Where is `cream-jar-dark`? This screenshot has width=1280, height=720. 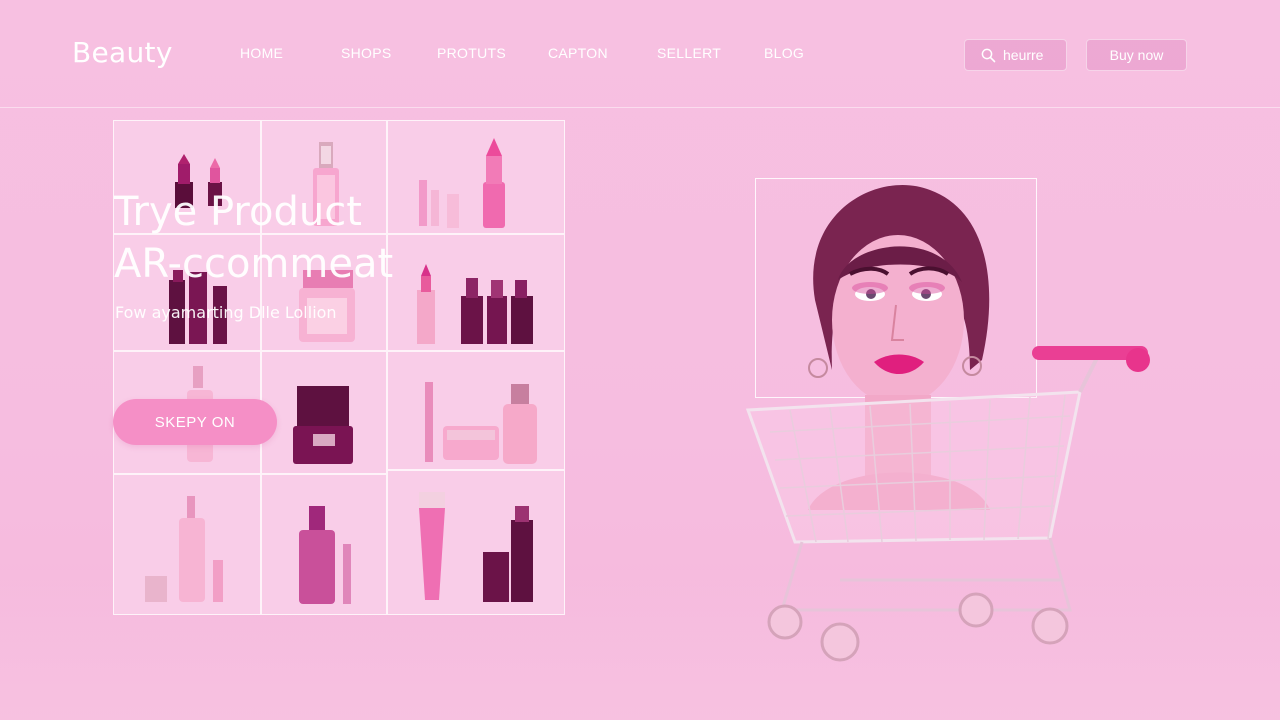
cream-jar-dark is located at coordinates (323, 425).